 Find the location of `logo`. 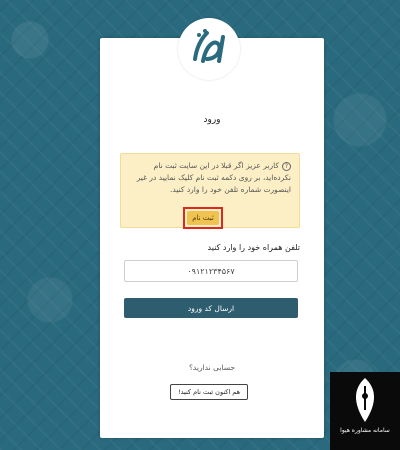

logo is located at coordinates (209, 49).